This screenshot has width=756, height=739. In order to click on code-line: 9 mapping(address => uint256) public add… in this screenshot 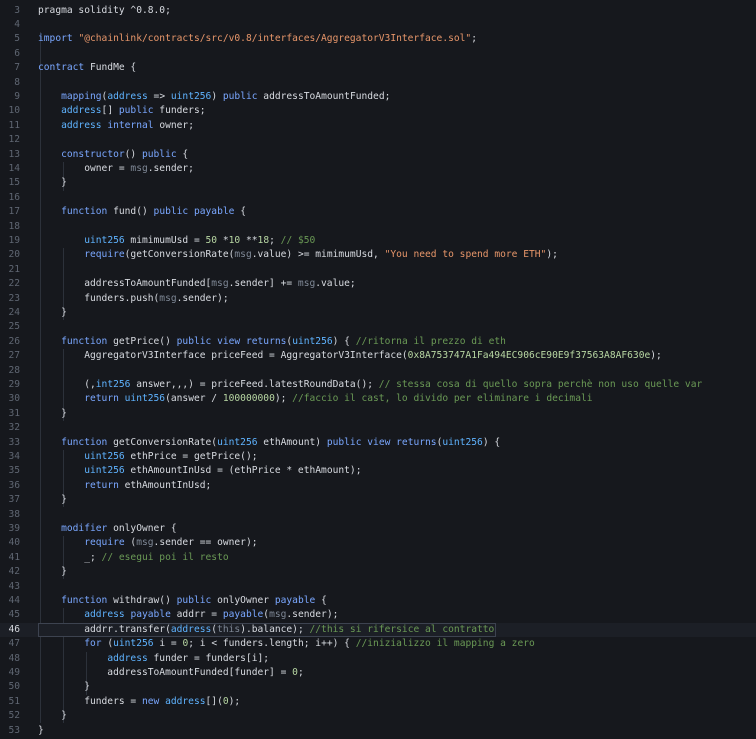, I will do `click(378, 97)`.